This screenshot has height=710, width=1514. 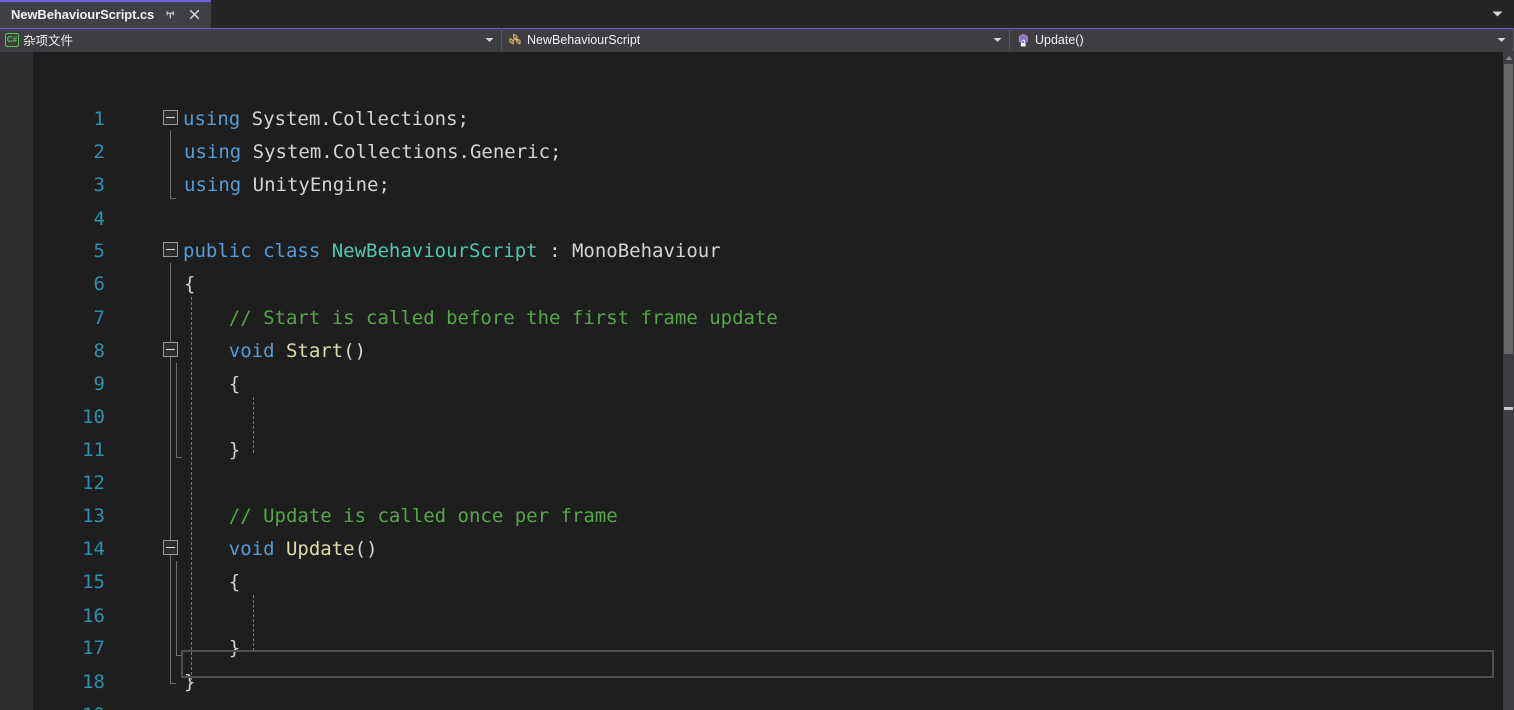 I want to click on member-dropdown: Update(), so click(x=1262, y=39).